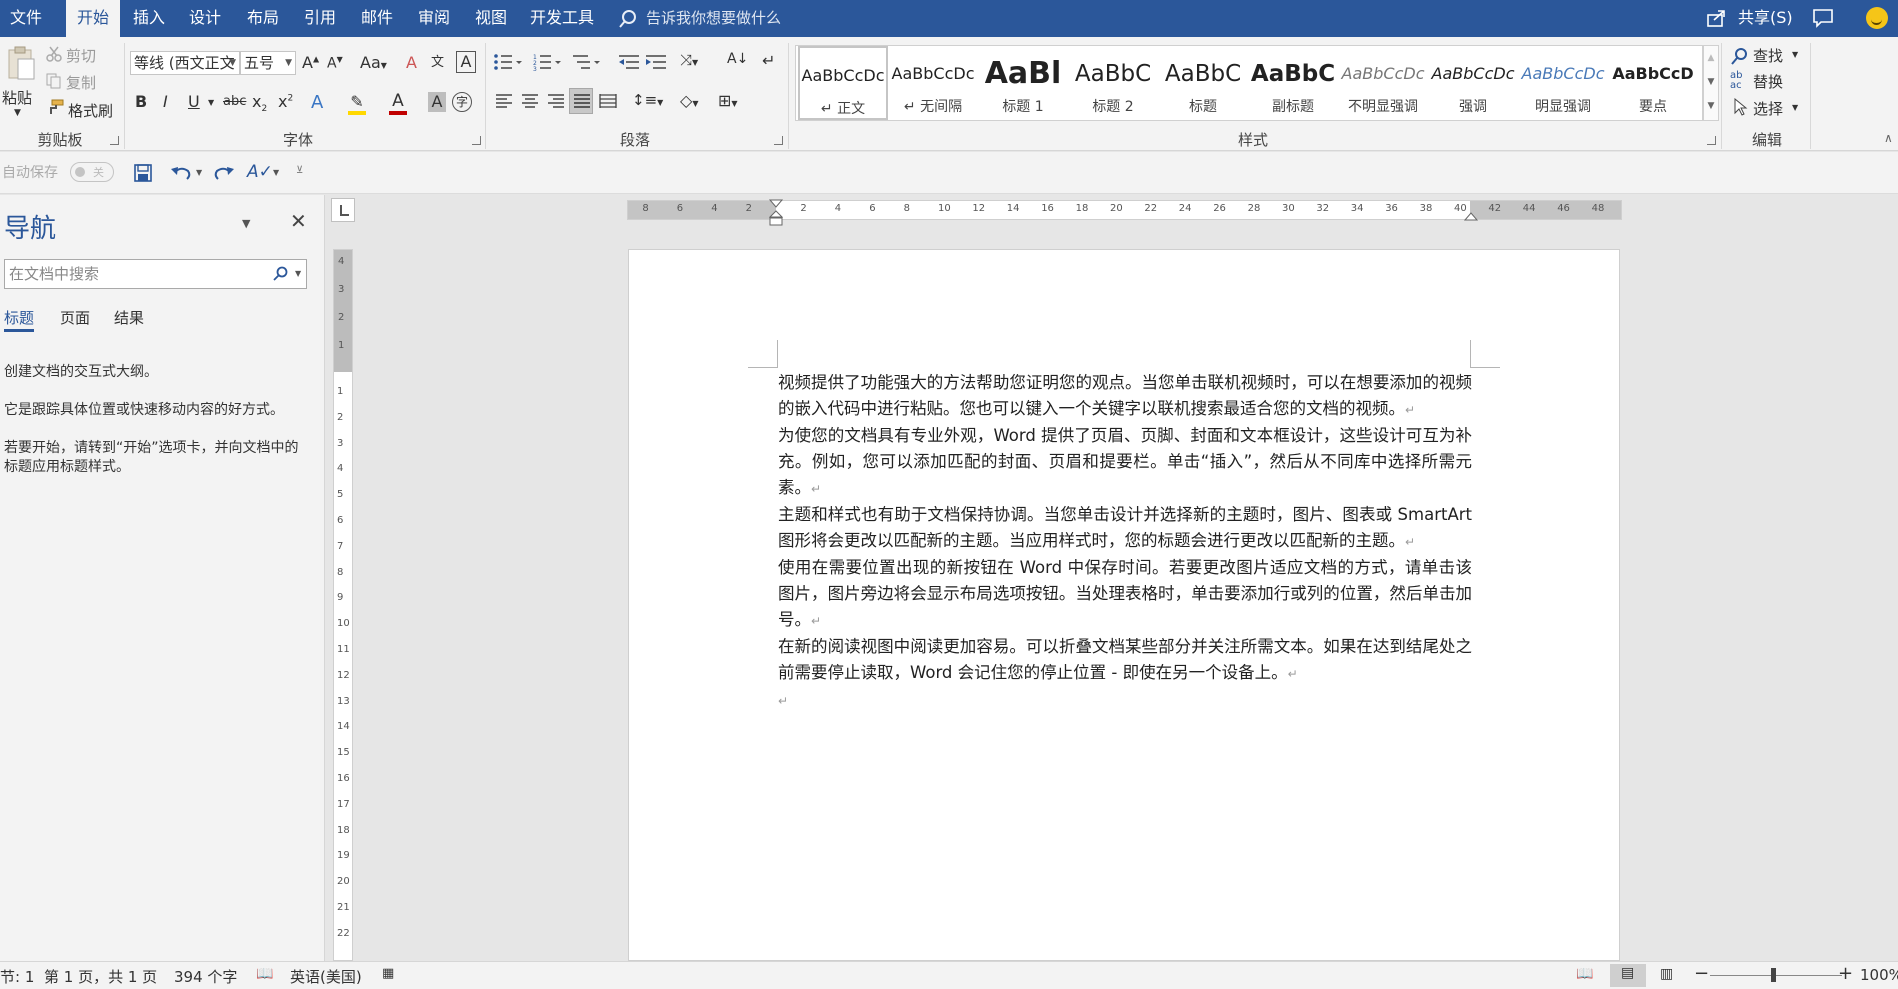 The height and width of the screenshot is (989, 1898). I want to click on copy-icon, so click(54, 81).